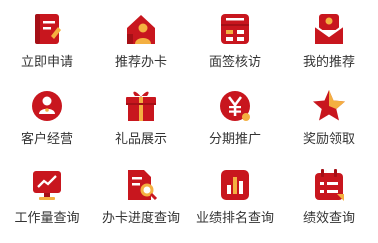 Image resolution: width=378 pixels, height=243 pixels. I want to click on menu-item-performance-rank: 业绩排名查询, so click(235, 198).